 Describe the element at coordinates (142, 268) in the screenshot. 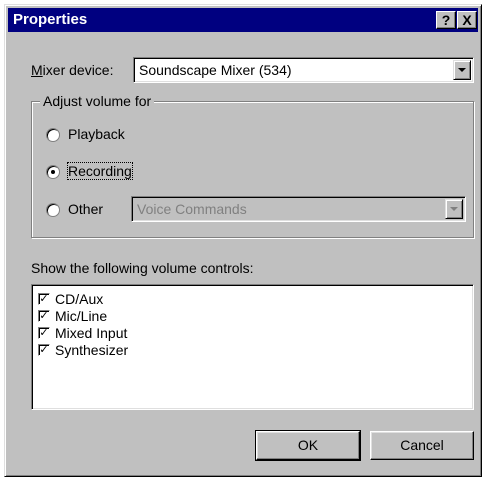

I see `volume-controls-label: Show the following volume controls:` at that location.